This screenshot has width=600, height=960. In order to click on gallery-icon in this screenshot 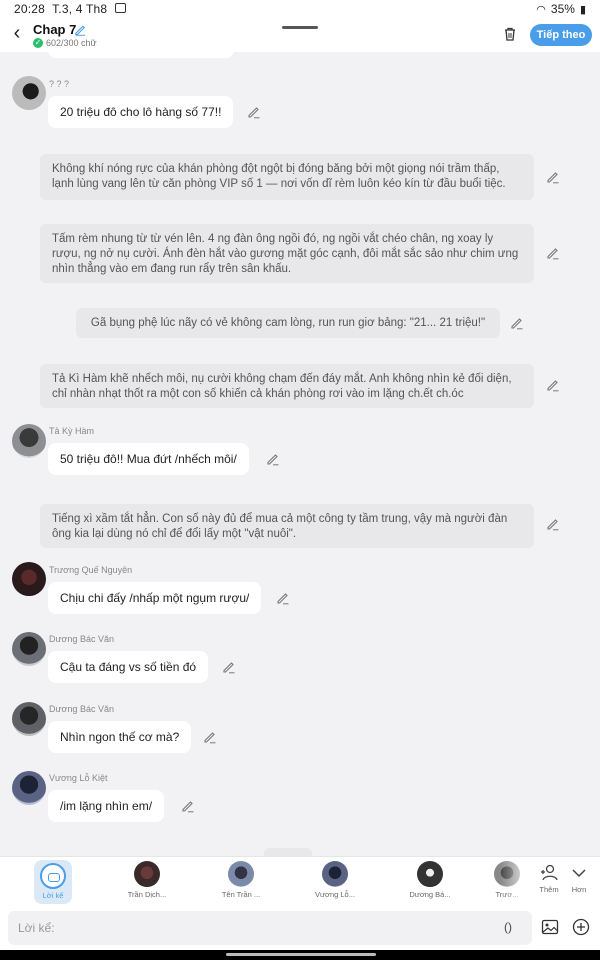, I will do `click(120, 8)`.